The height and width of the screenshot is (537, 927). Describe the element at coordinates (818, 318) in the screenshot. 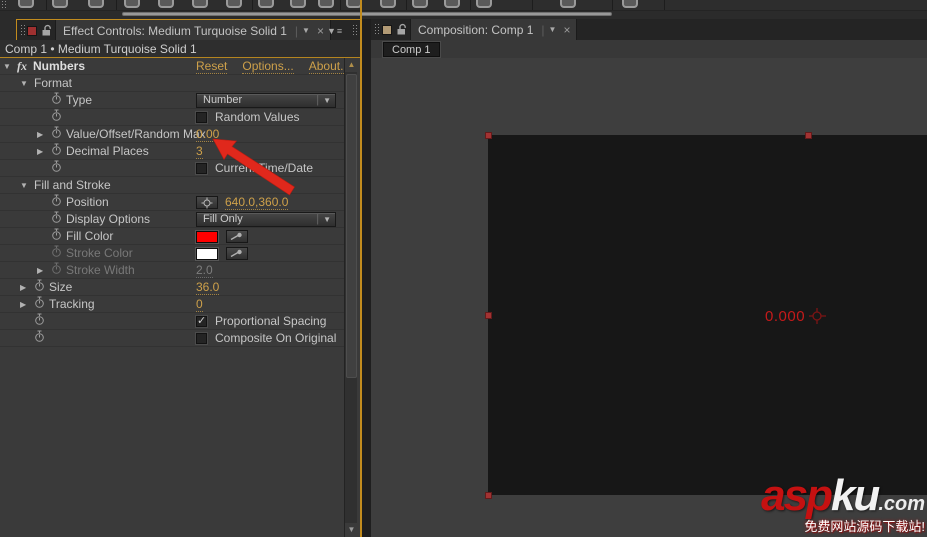

I see `anchor-point-icon` at that location.